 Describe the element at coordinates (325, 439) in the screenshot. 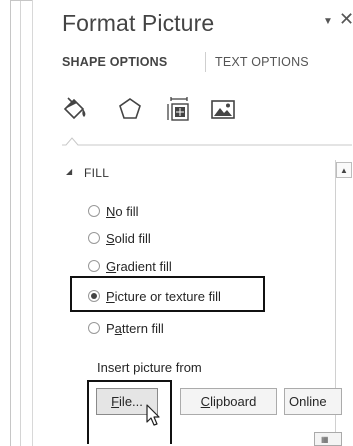

I see `image-options-icon: ▦` at that location.